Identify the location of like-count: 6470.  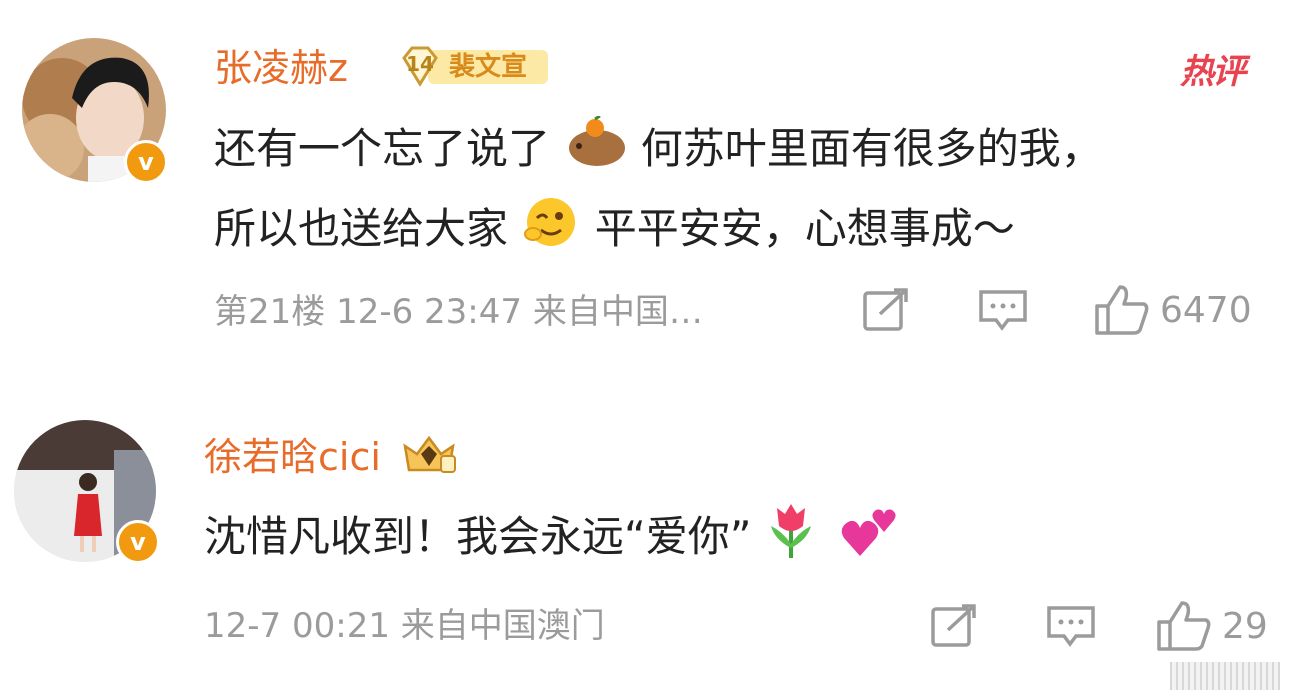
(1206, 310).